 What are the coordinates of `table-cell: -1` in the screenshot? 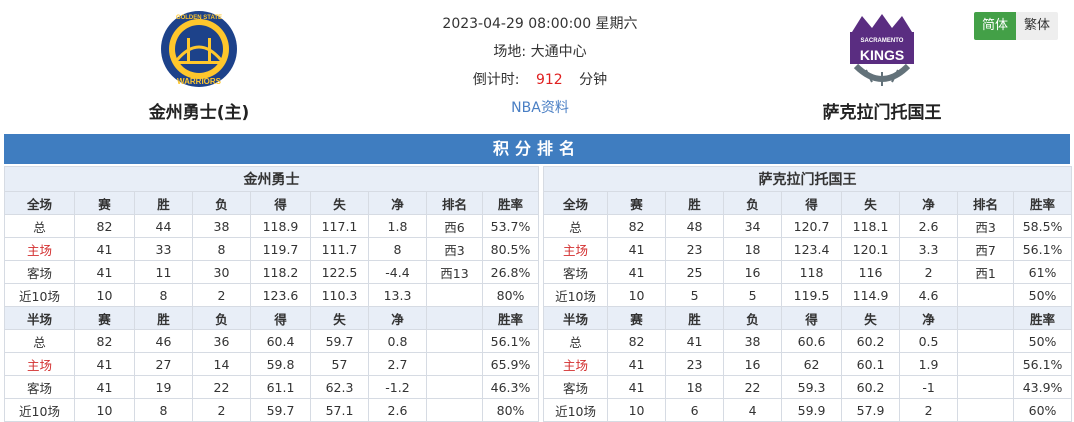 It's located at (929, 387).